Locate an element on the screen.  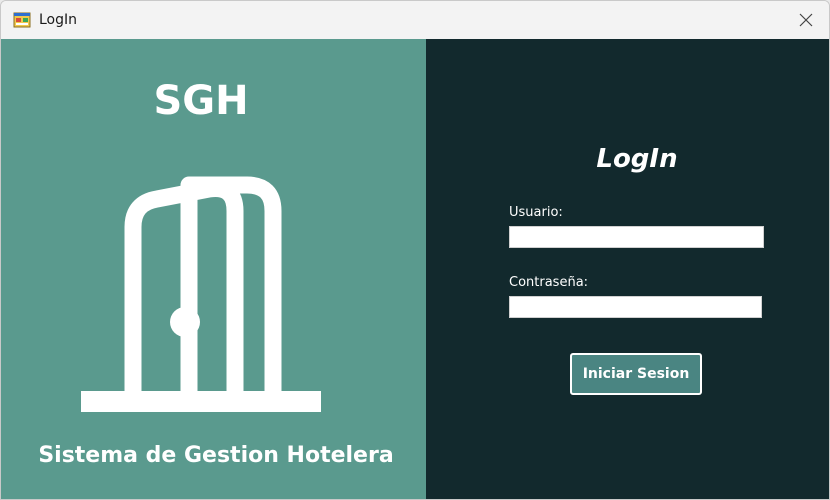
username-label: Usuario: is located at coordinates (536, 212).